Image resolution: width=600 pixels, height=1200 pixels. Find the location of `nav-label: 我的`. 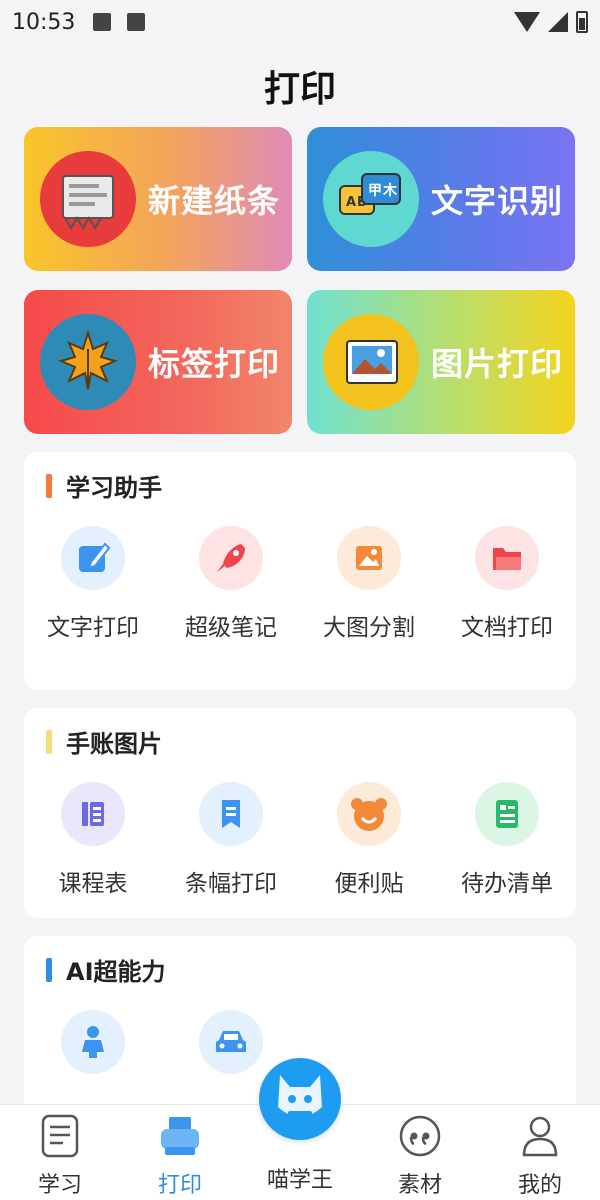

nav-label: 我的 is located at coordinates (539, 1185).